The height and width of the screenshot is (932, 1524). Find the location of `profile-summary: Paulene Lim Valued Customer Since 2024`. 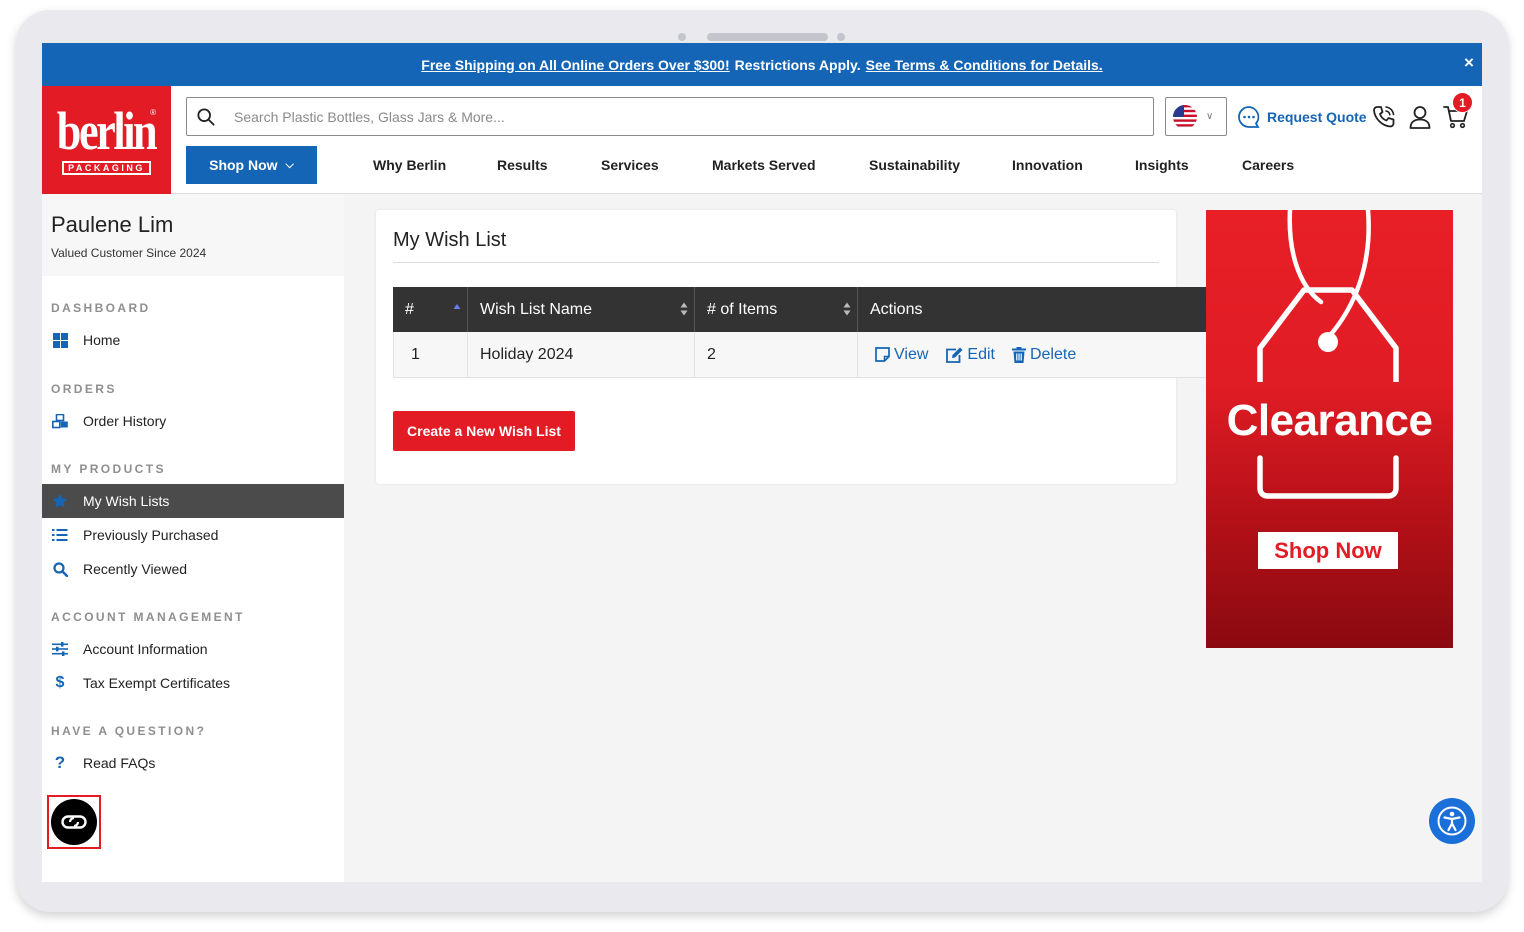

profile-summary: Paulene Lim Valued Customer Since 2024 is located at coordinates (193, 235).